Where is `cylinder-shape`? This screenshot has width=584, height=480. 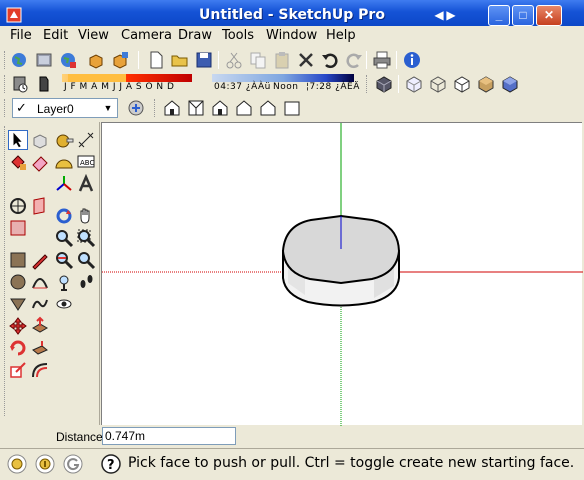
cylinder-shape is located at coordinates (341, 260).